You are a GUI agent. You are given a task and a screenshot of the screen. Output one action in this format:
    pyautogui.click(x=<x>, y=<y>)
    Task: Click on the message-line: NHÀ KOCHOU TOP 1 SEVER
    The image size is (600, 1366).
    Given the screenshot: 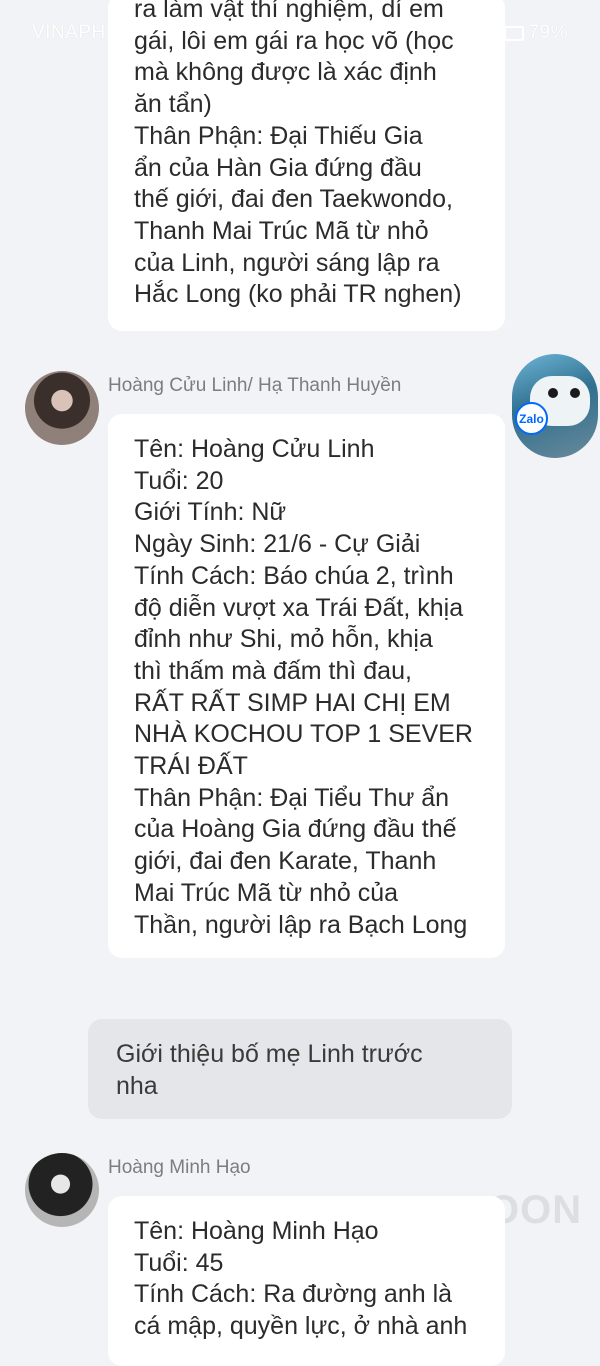 What is the action you would take?
    pyautogui.click(x=303, y=734)
    